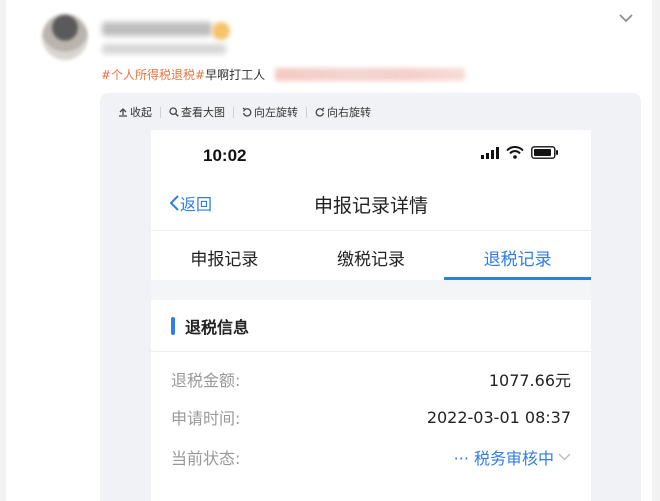  What do you see at coordinates (370, 74) in the screenshot?
I see `post-body-blurred` at bounding box center [370, 74].